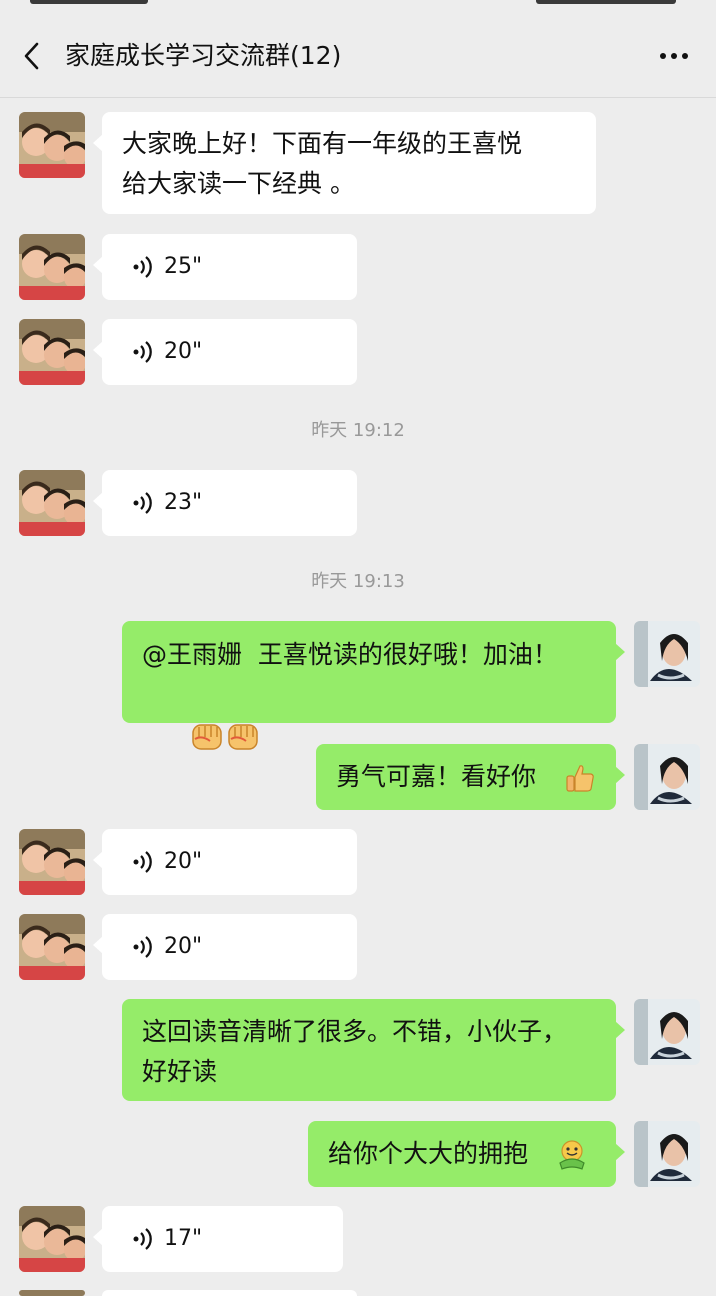  What do you see at coordinates (218, 1239) in the screenshot?
I see `voice-message-bubble: 17"` at bounding box center [218, 1239].